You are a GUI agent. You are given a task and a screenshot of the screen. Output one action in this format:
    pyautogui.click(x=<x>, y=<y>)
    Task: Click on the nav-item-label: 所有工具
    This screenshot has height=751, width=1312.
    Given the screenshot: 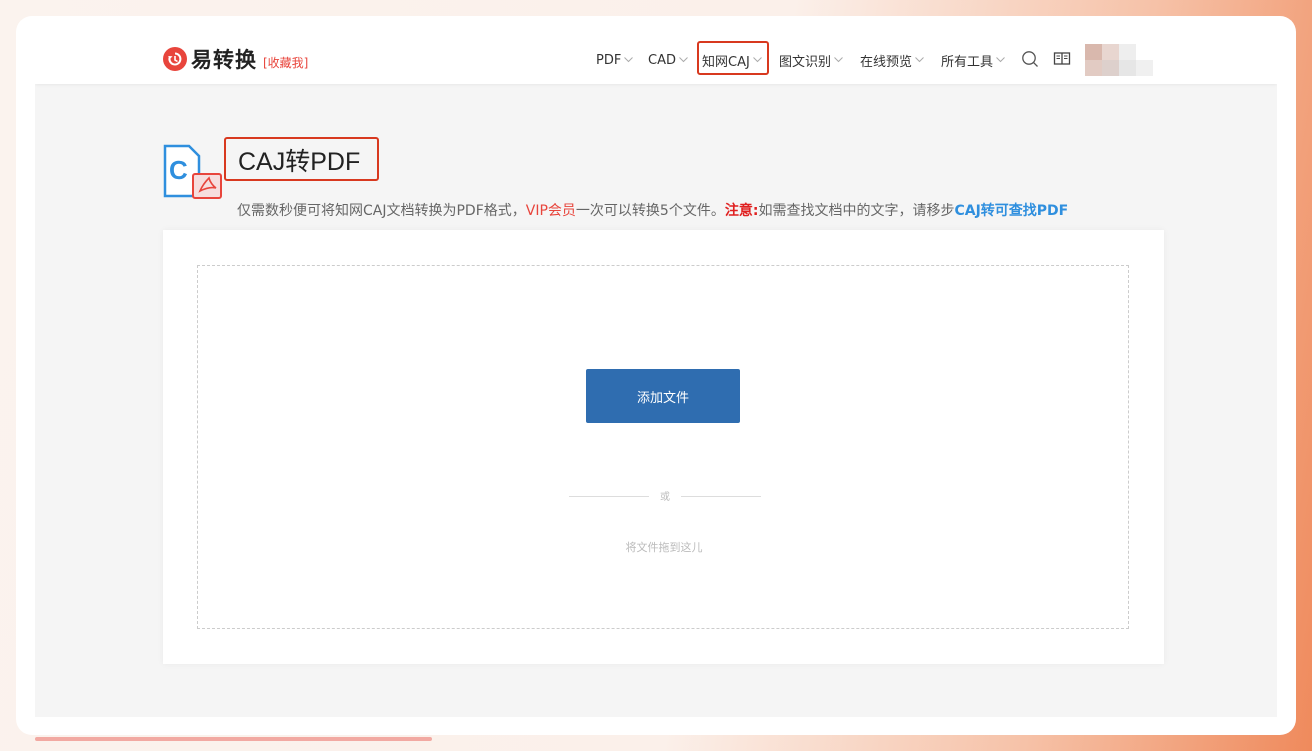 What is the action you would take?
    pyautogui.click(x=967, y=62)
    